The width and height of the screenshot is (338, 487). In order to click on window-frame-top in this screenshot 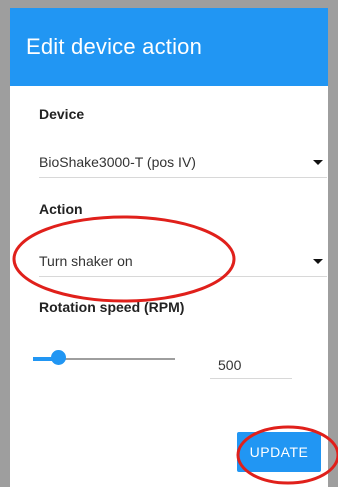, I will do `click(169, 4)`.